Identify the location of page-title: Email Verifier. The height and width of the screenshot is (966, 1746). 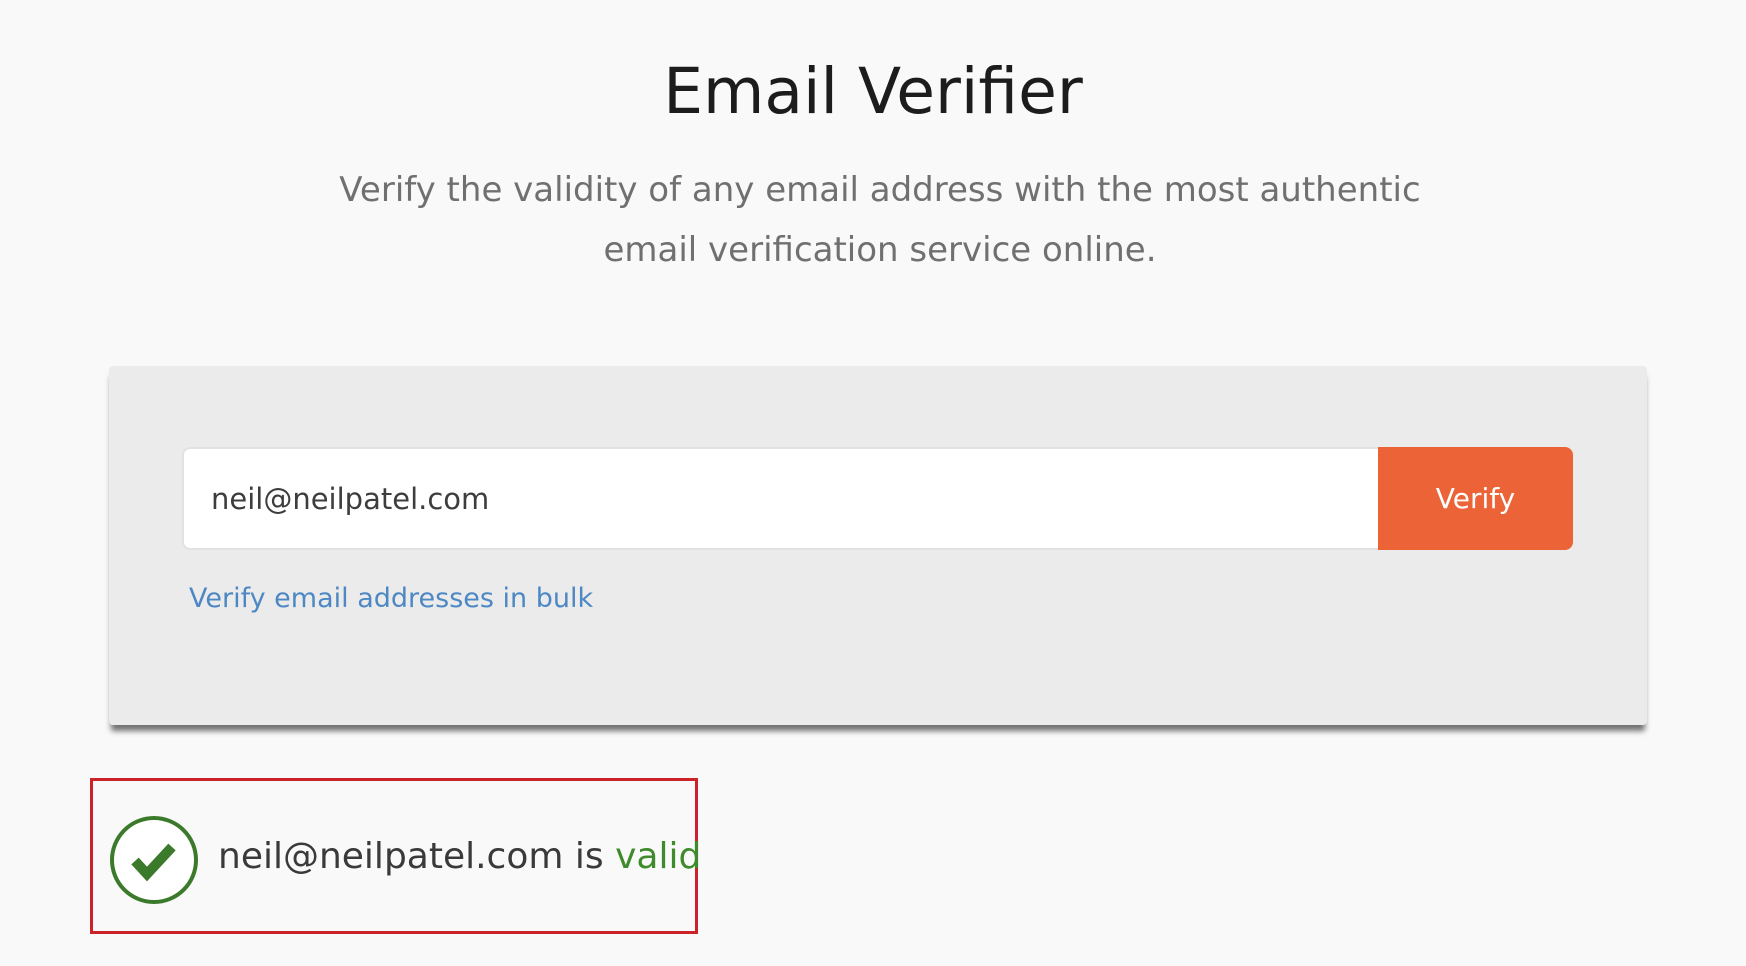
(873, 91).